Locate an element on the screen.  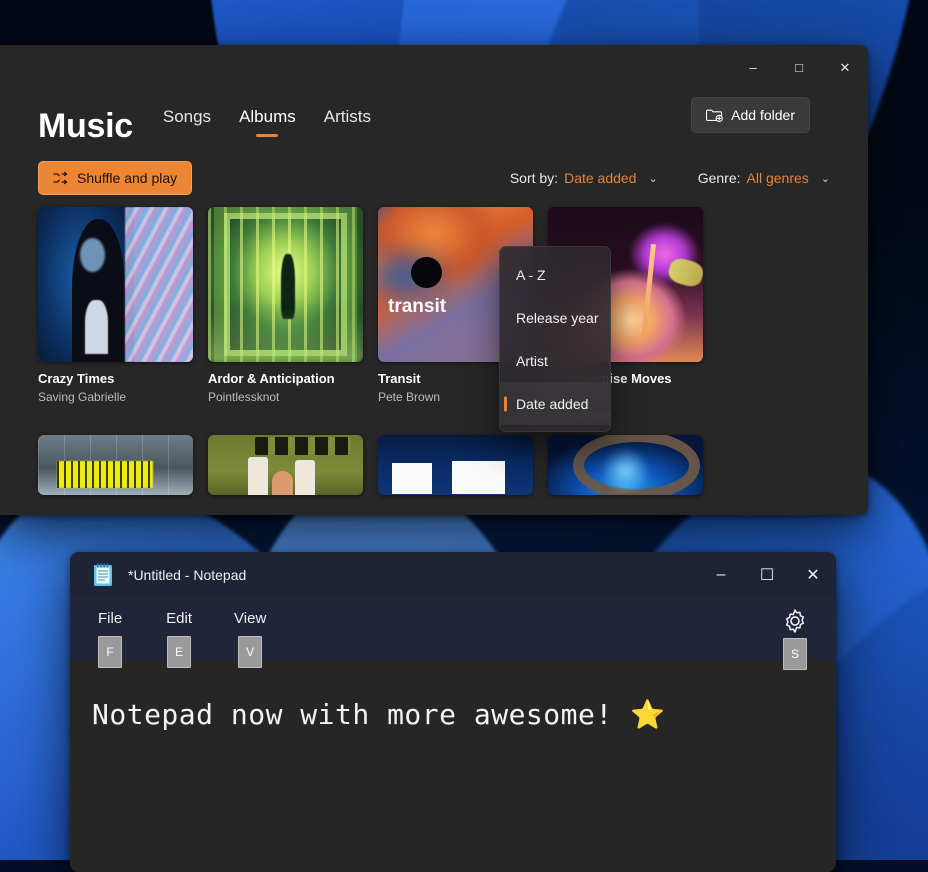
sort-by-value: Date added is located at coordinates (600, 178).